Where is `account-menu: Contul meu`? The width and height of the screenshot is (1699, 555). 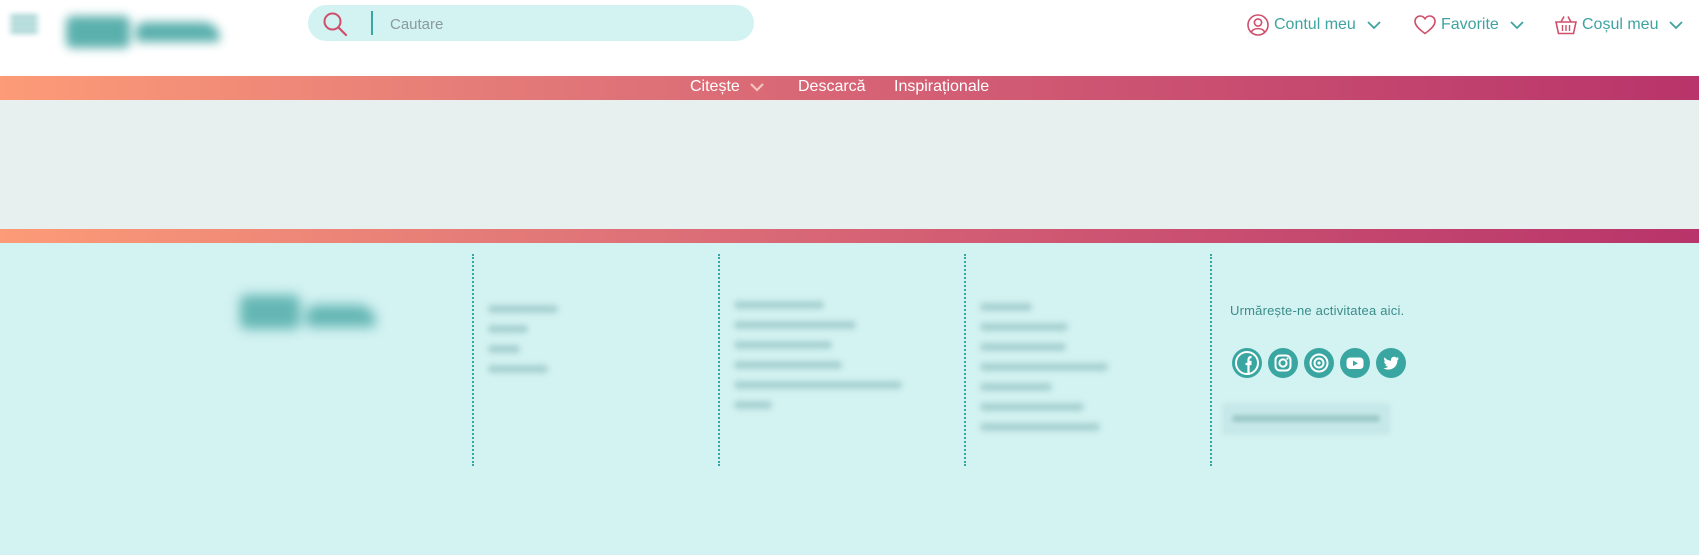
account-menu: Contul meu is located at coordinates (1314, 25).